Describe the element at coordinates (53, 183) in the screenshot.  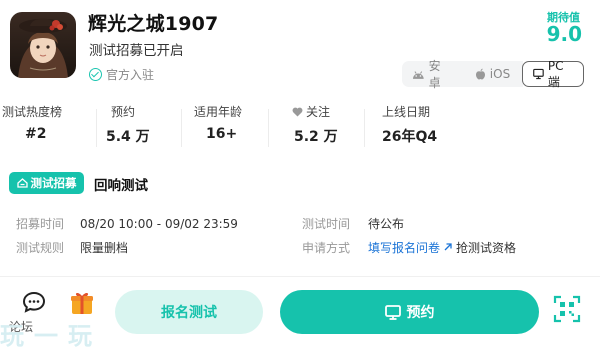
I see `recruit-tag-label: 测试招募` at that location.